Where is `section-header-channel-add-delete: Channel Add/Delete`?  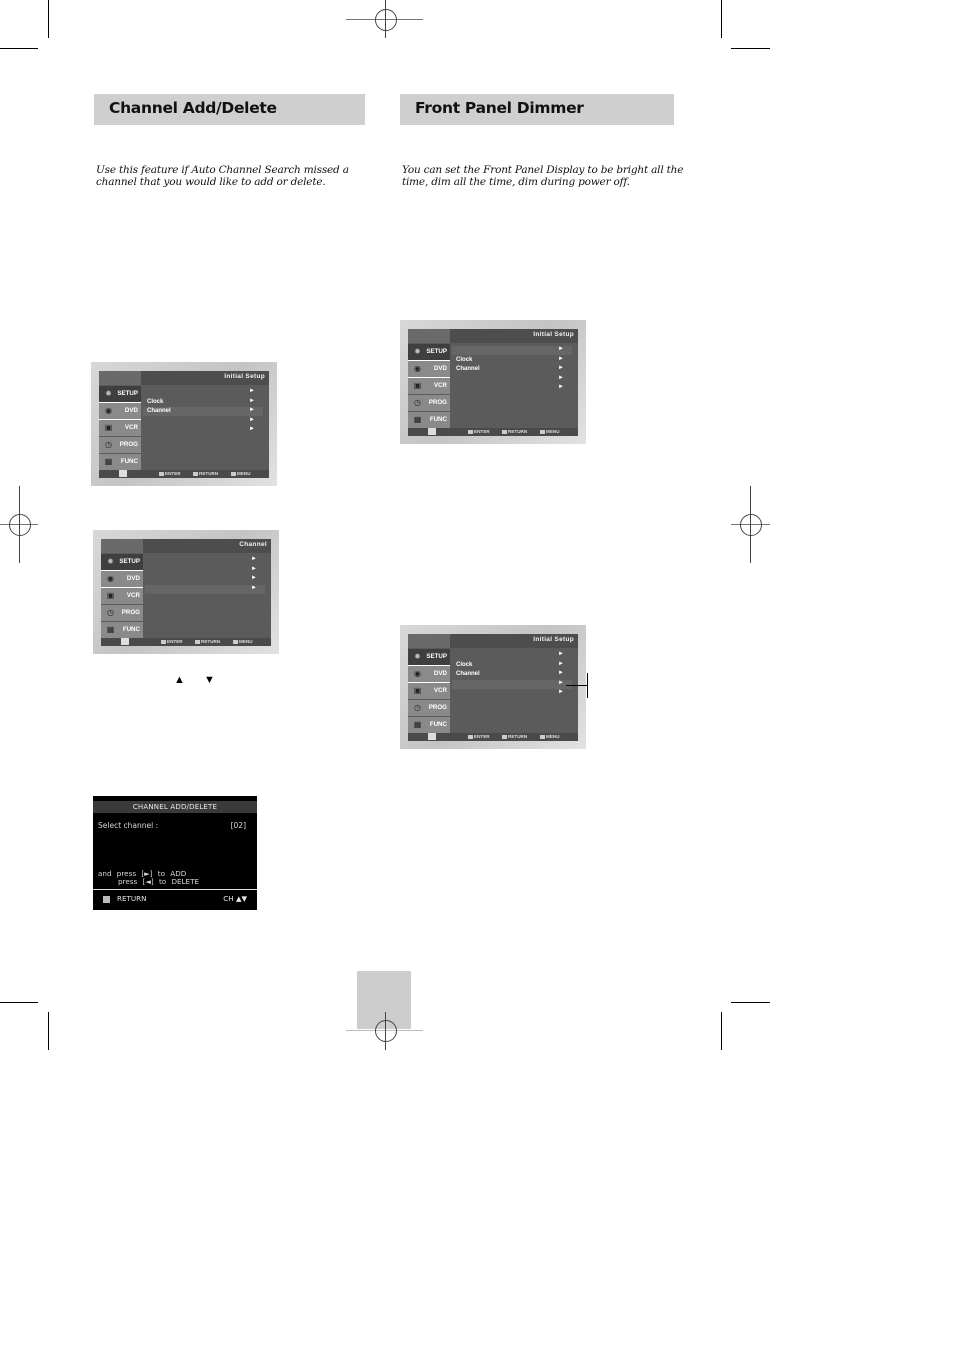 section-header-channel-add-delete: Channel Add/Delete is located at coordinates (229, 109).